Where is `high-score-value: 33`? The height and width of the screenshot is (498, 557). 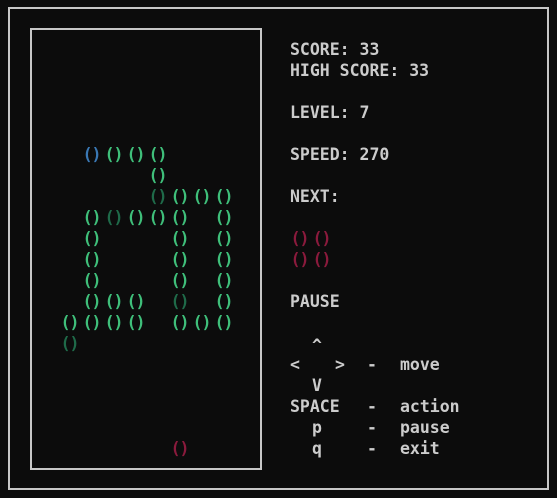
high-score-value: 33 is located at coordinates (419, 70).